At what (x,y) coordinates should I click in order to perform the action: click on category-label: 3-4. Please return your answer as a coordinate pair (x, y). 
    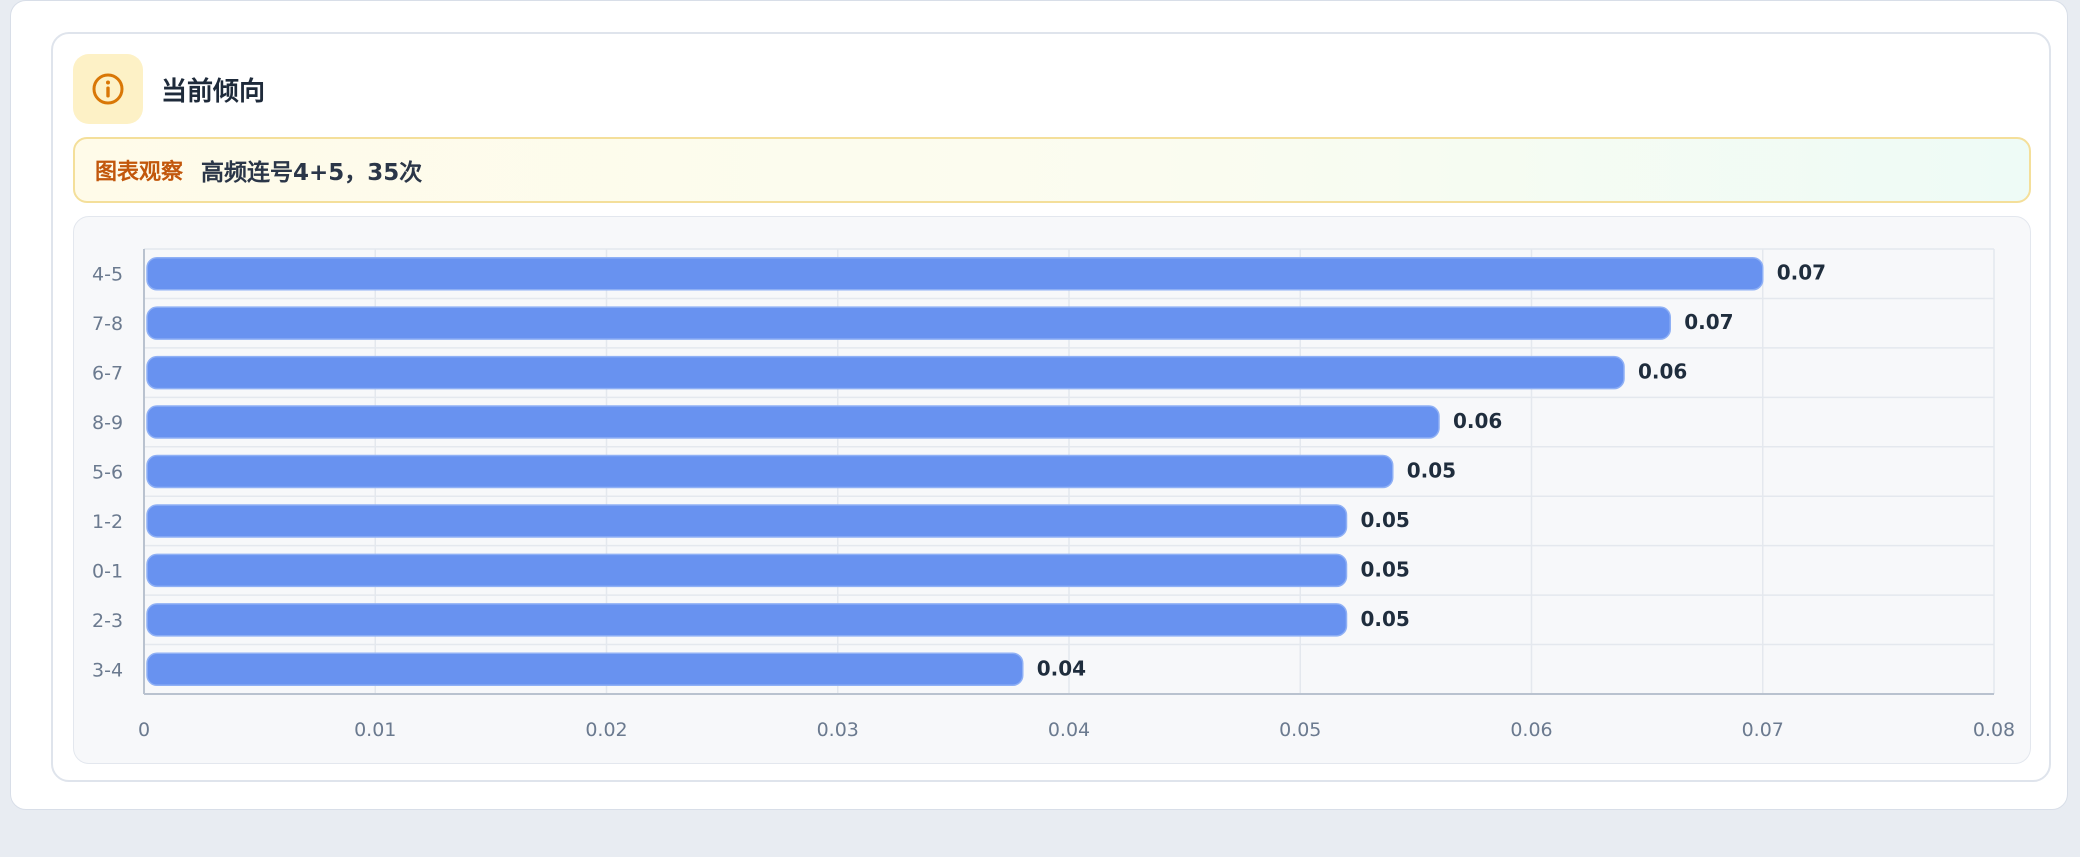
    Looking at the image, I should click on (107, 670).